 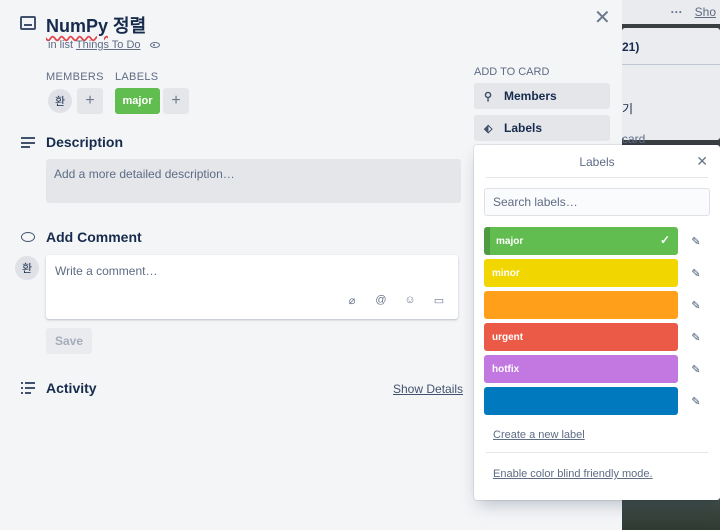 I want to click on board-show-link: Sho, so click(x=705, y=12).